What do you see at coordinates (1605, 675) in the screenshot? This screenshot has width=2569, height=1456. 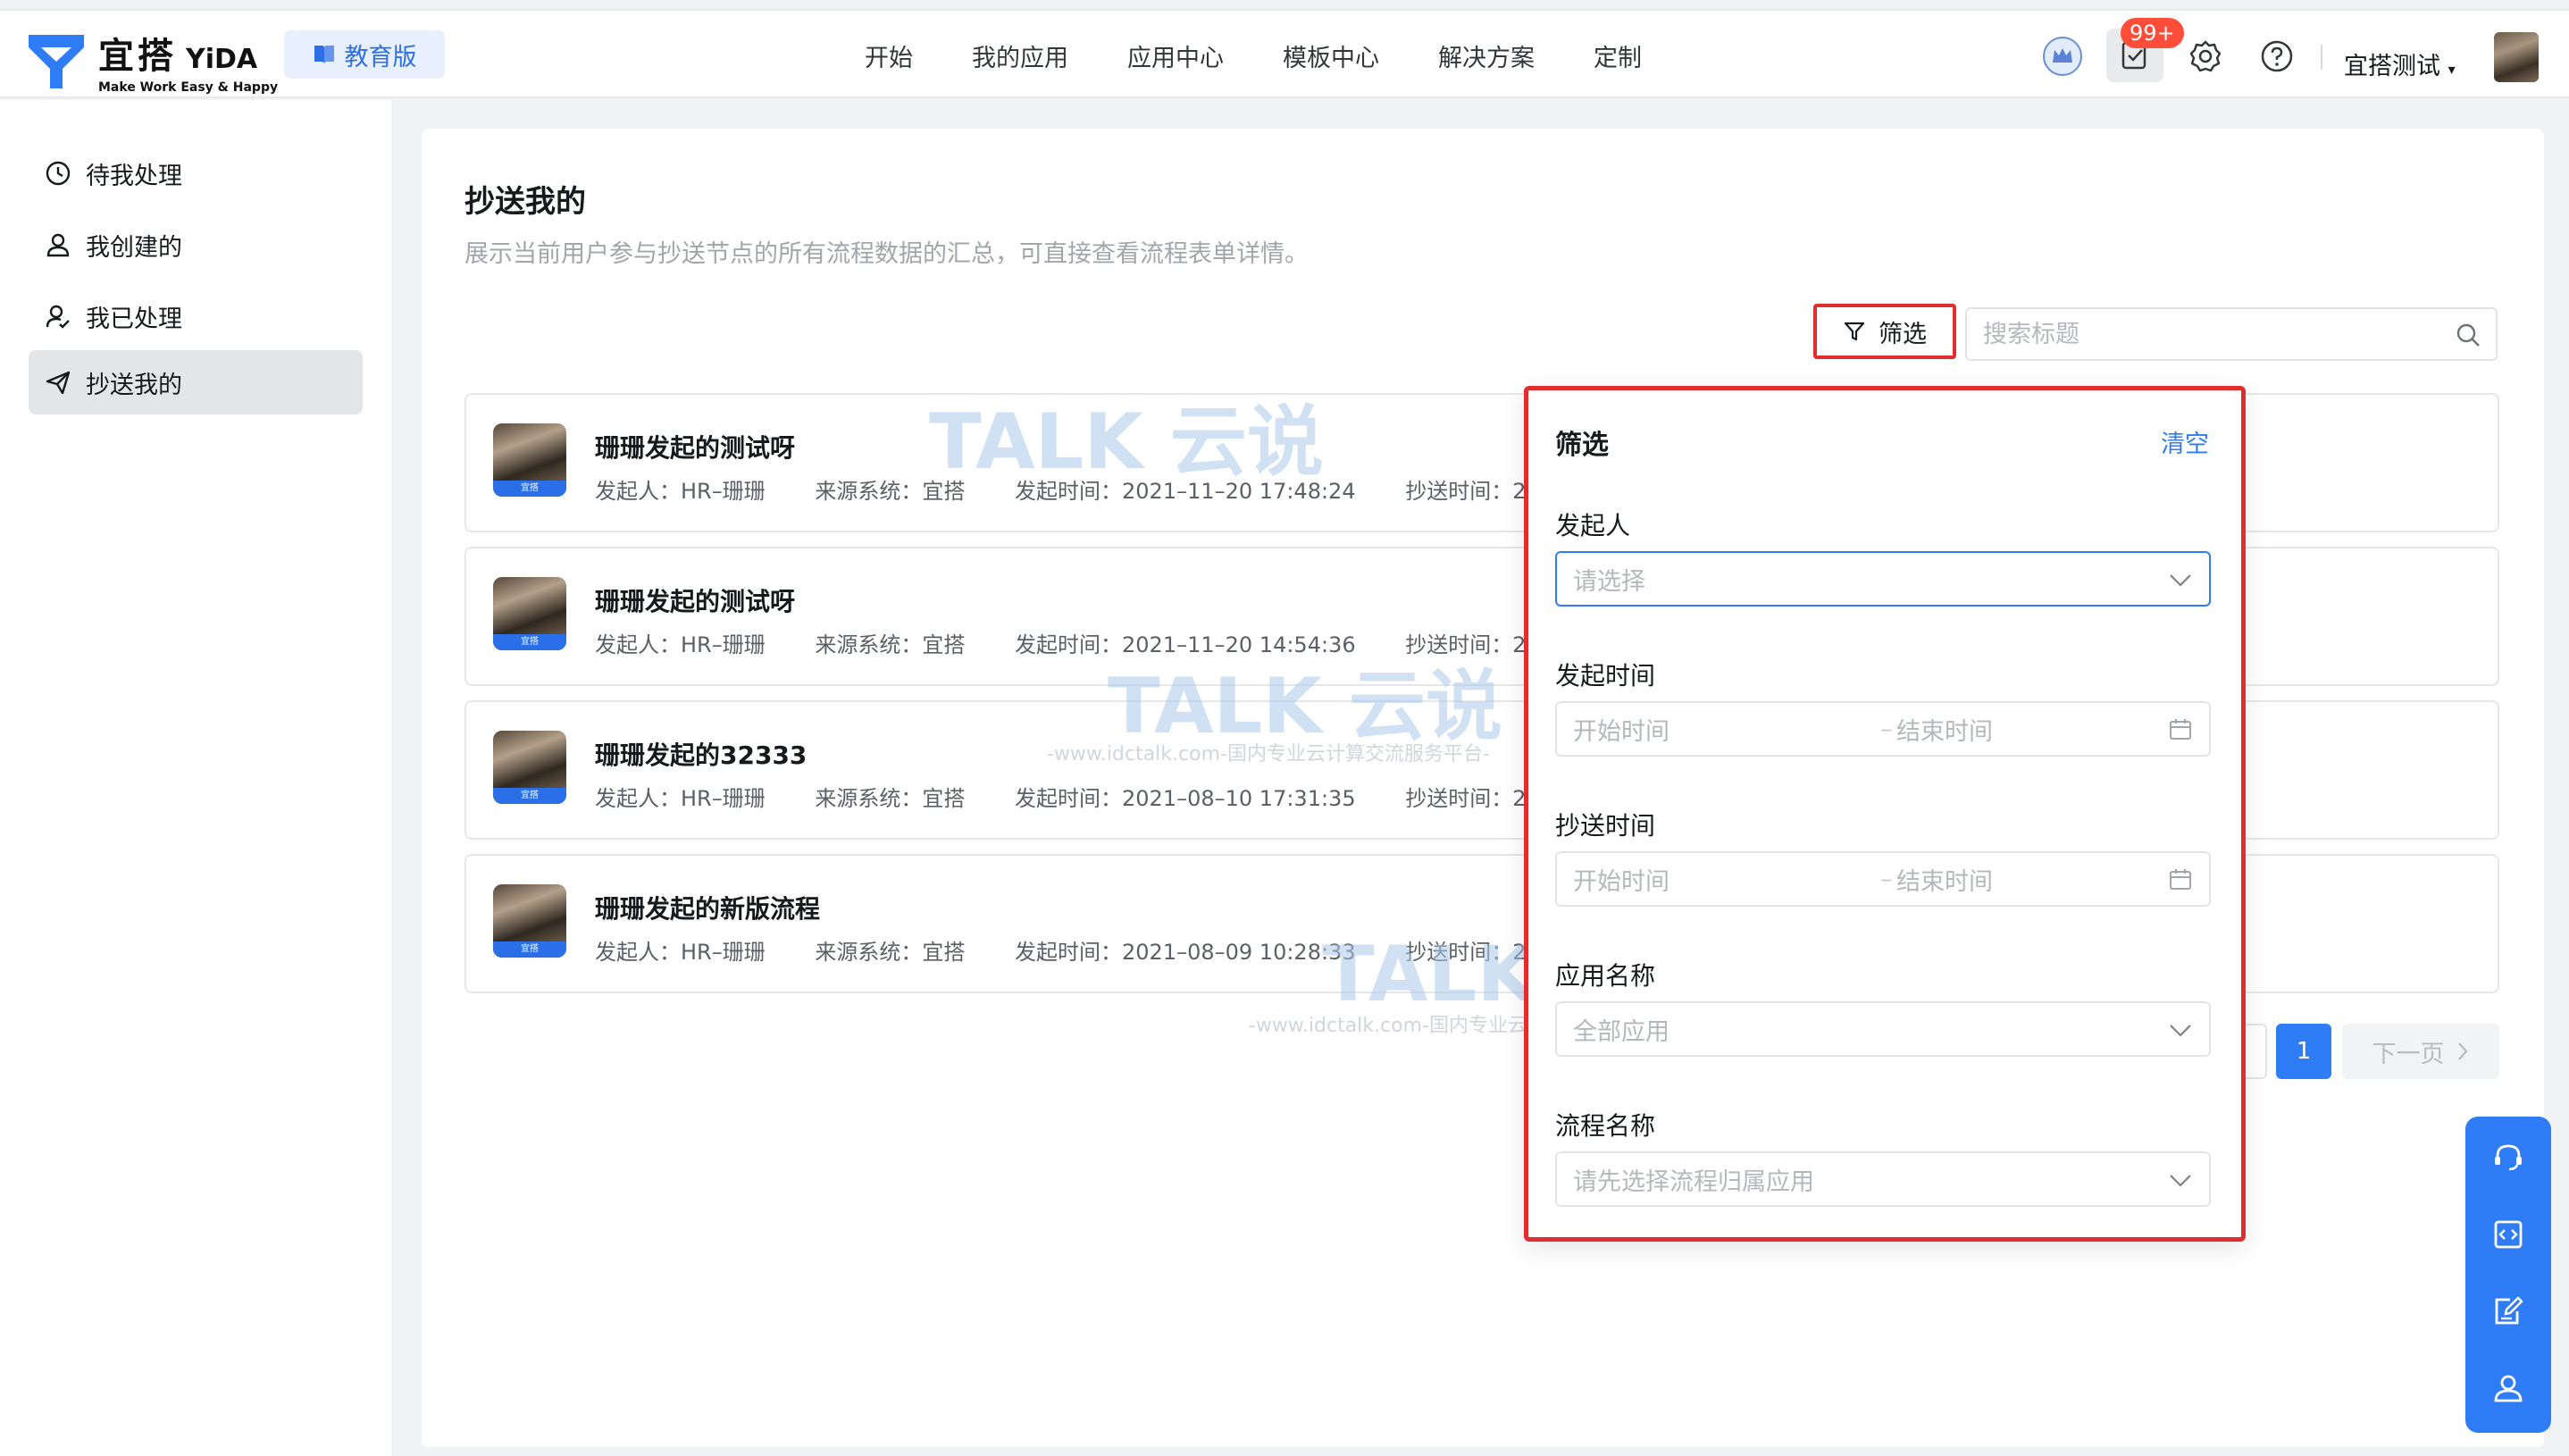 I see `start-time-label: 发起时间` at bounding box center [1605, 675].